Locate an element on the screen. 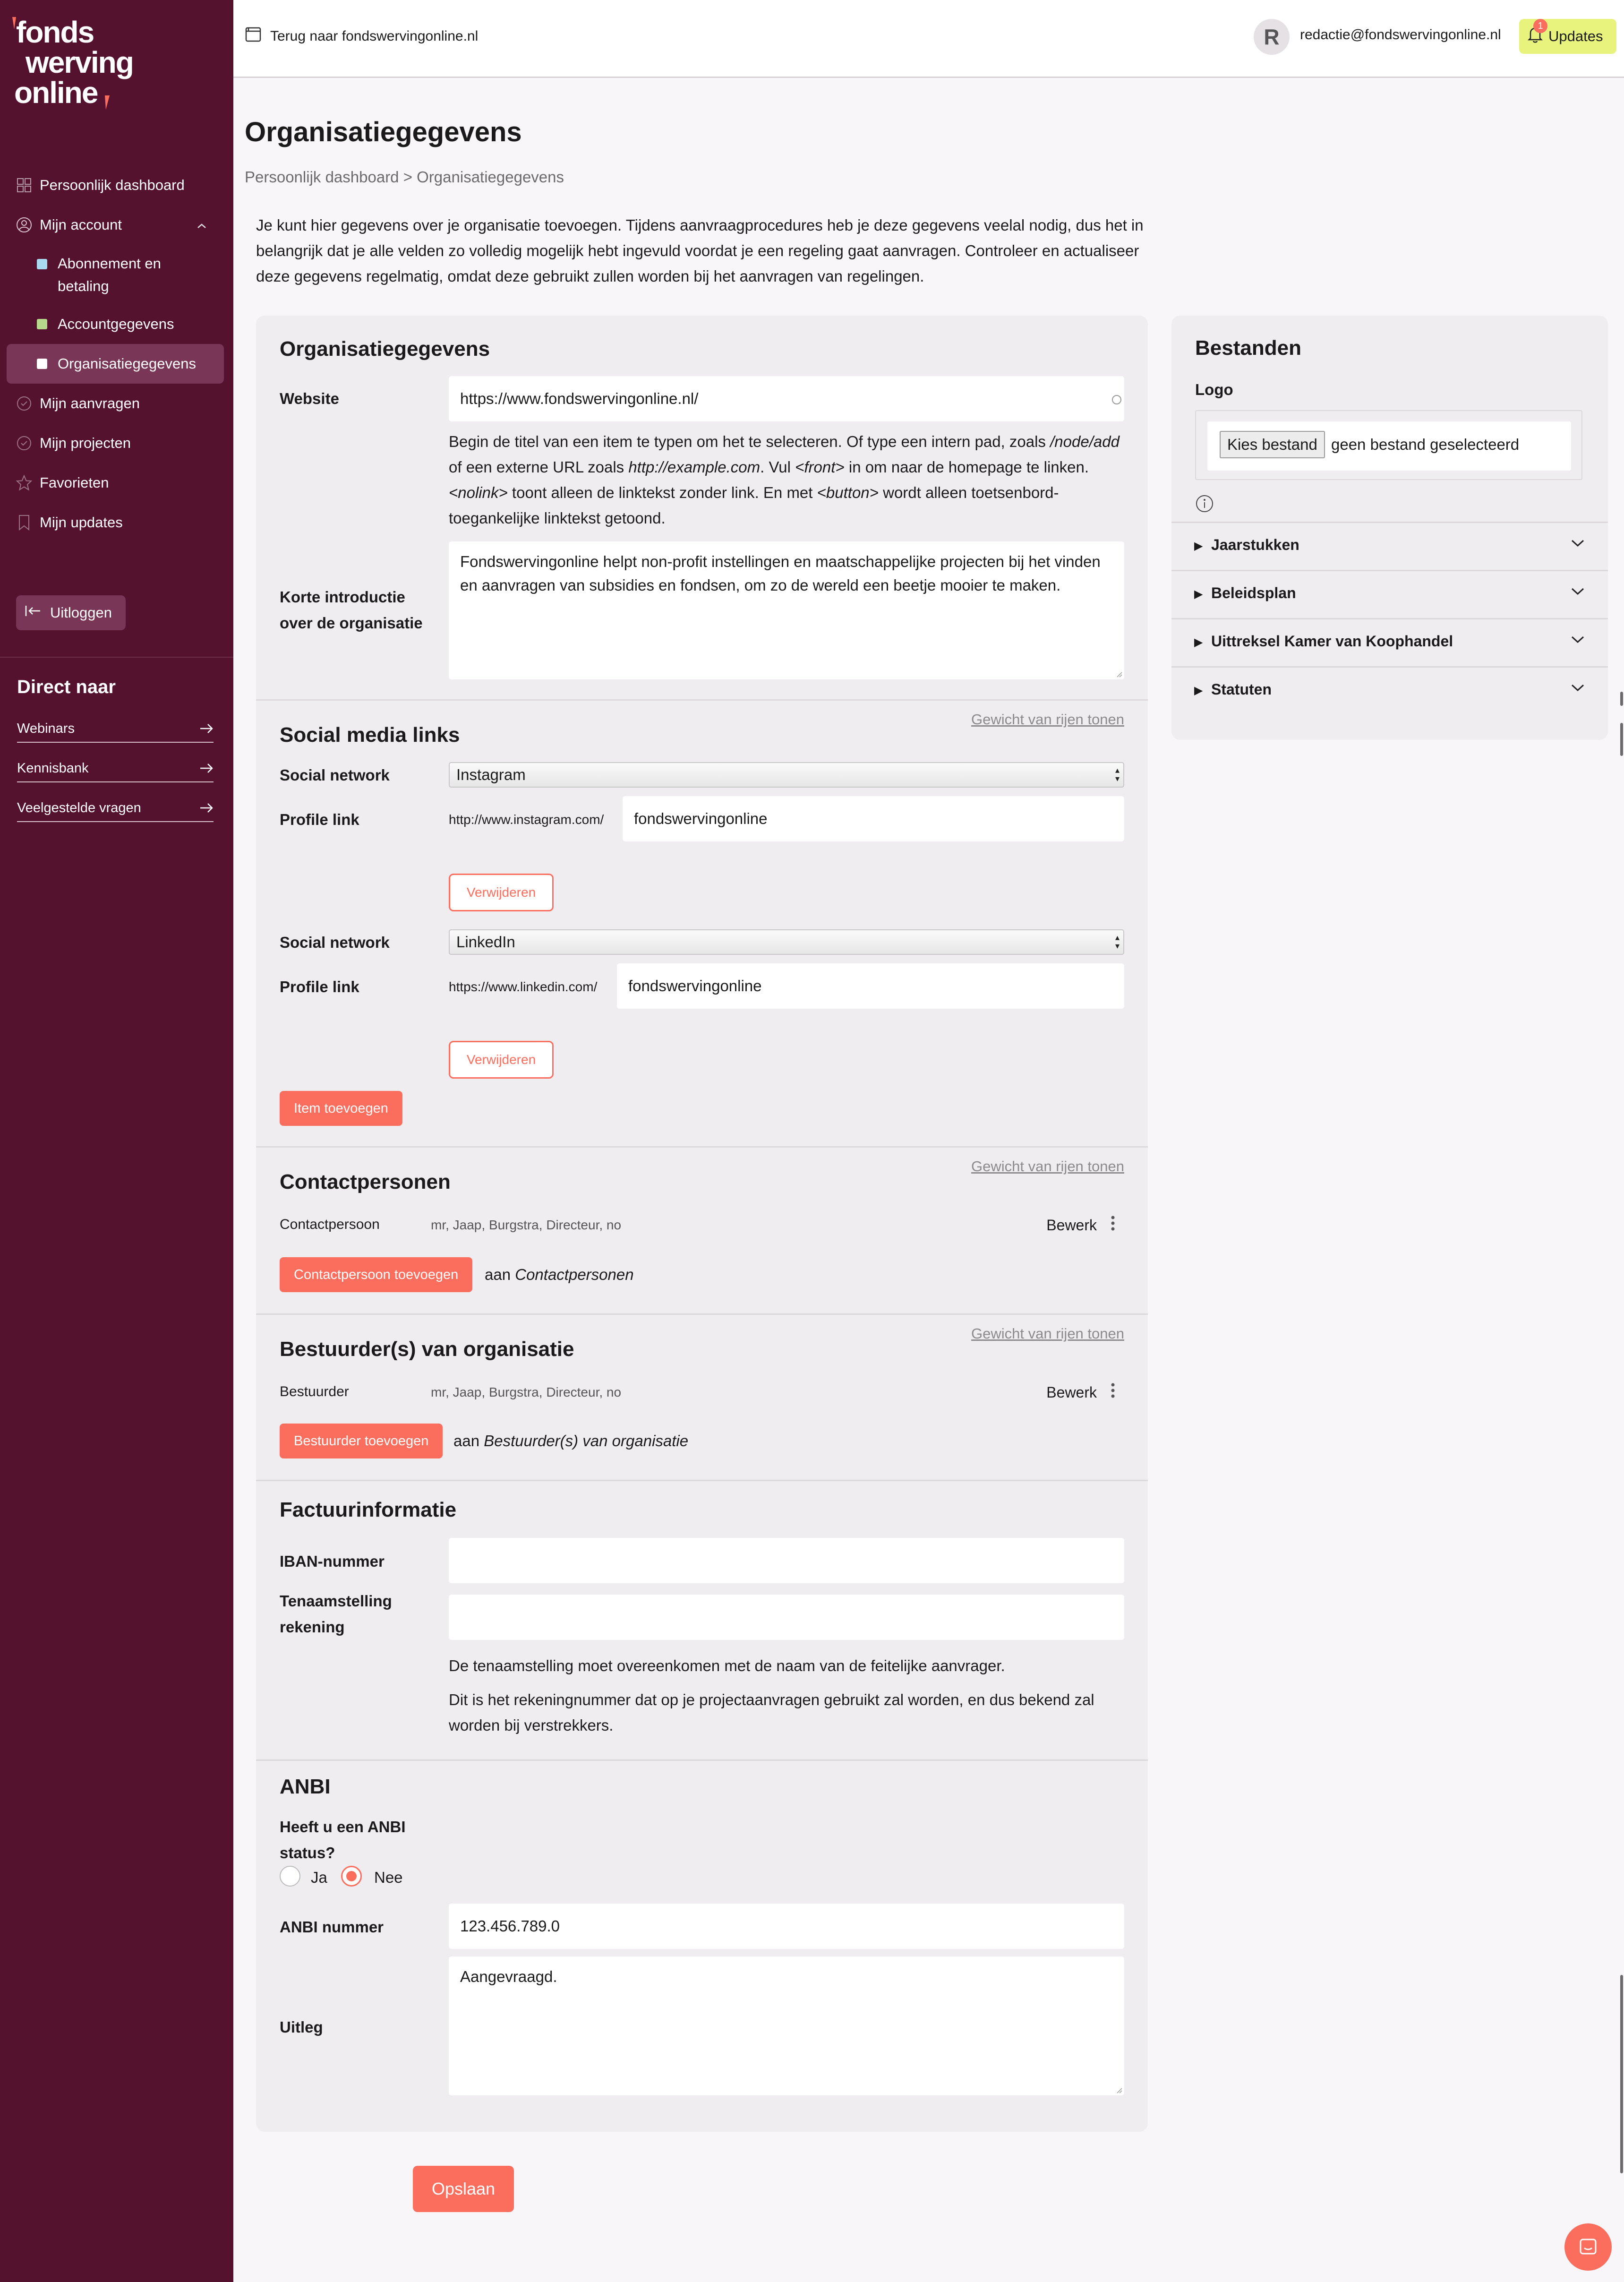 Image resolution: width=1624 pixels, height=2282 pixels. anbi-section-title: ANBI is located at coordinates (305, 1787).